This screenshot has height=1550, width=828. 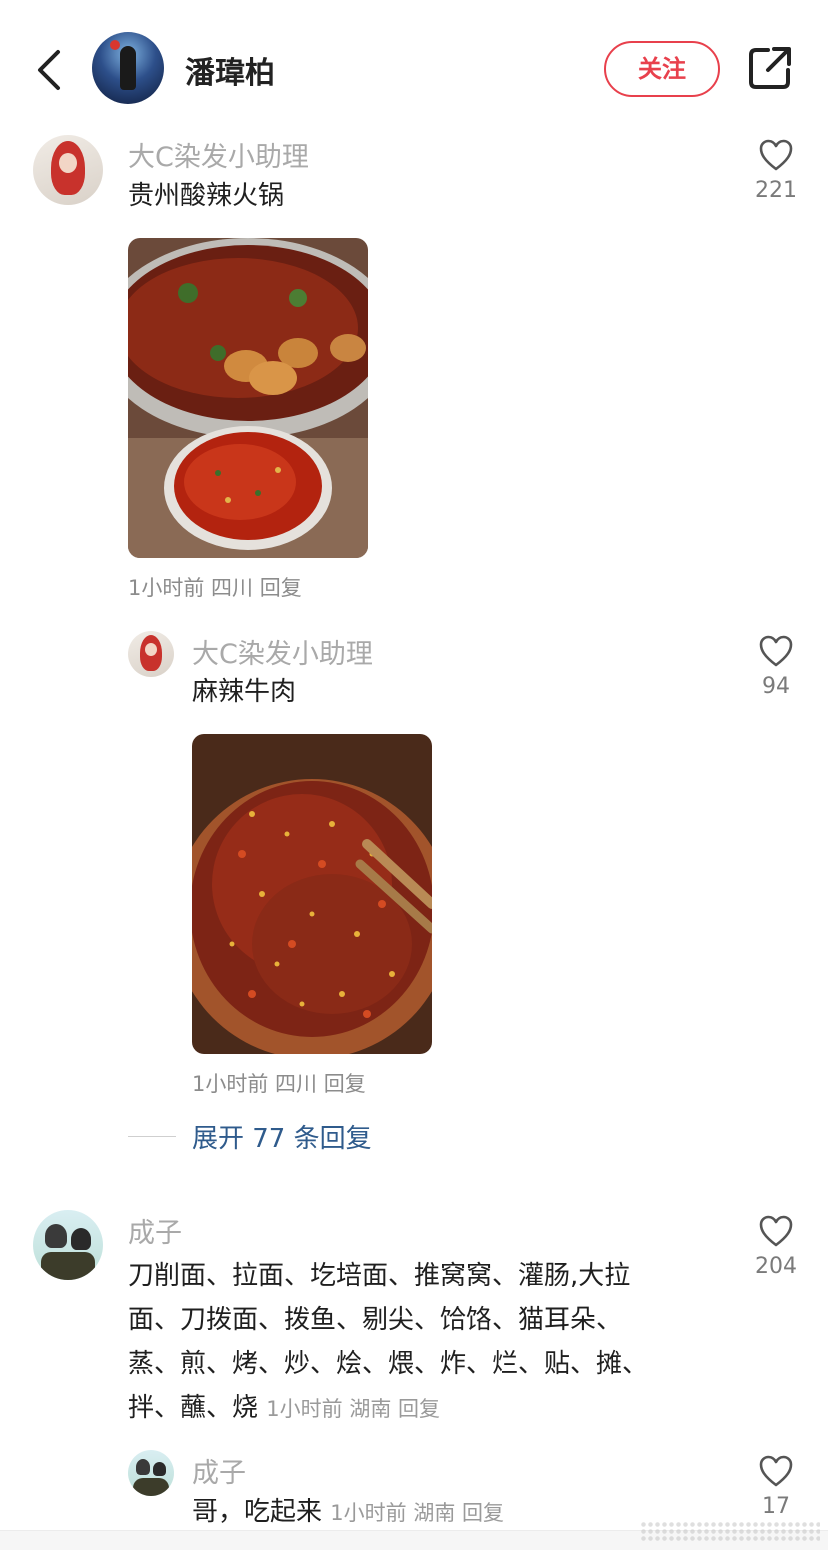 I want to click on reply-author: 成子, so click(x=219, y=1470).